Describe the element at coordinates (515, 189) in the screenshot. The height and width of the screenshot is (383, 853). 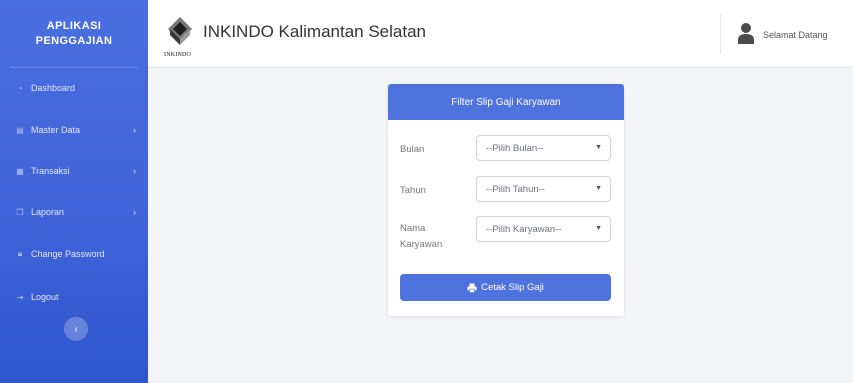
I see `tahun-select-value: --Pilih Tahun--` at that location.